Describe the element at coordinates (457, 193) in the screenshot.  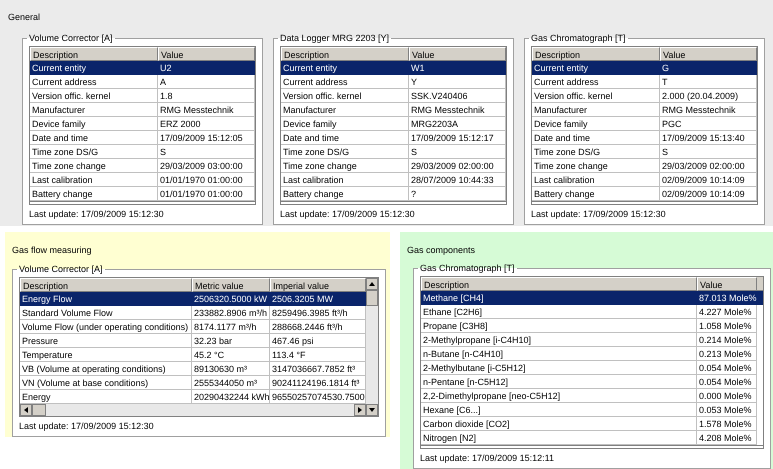
I see `table-cell: ?` at that location.